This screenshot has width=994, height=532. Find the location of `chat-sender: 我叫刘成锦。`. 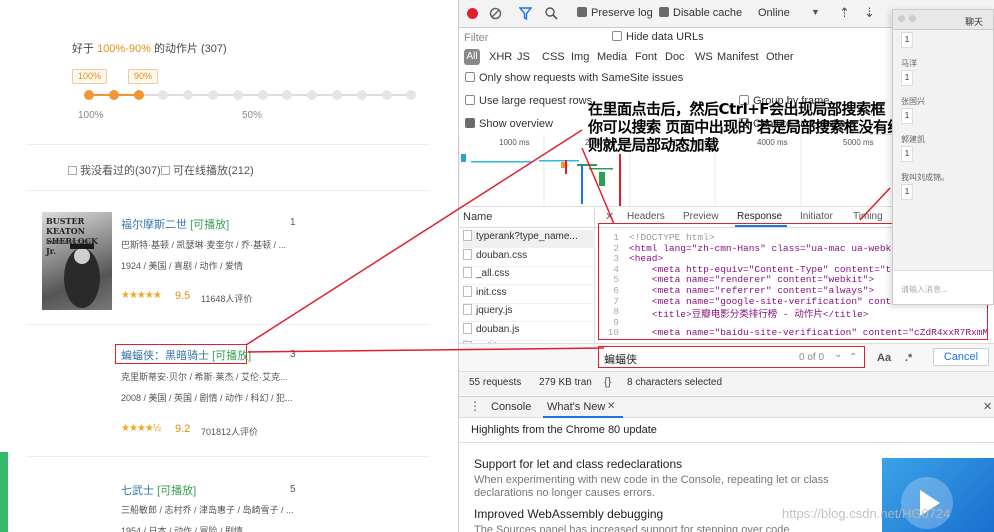

chat-sender: 我叫刘成锦。 is located at coordinates (925, 177).